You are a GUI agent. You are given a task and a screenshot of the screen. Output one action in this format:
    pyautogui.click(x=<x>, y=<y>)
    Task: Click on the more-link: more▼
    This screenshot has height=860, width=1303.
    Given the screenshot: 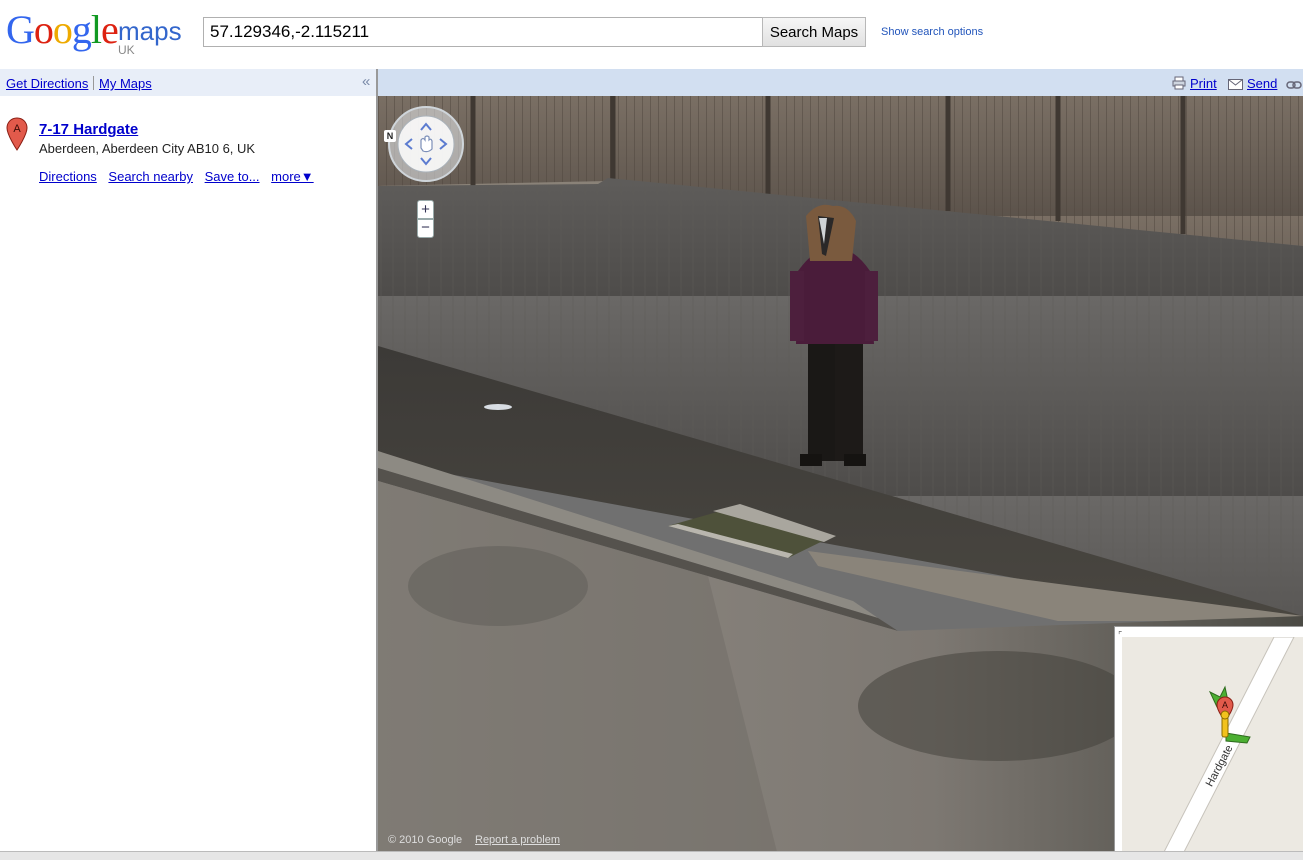 What is the action you would take?
    pyautogui.click(x=292, y=176)
    